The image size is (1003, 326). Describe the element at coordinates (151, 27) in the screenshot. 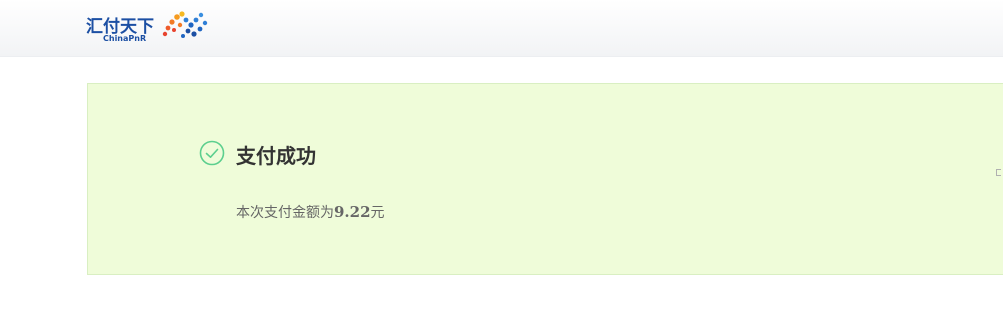

I see `chinapnr-logo: 汇付天下 ChinaPnR` at that location.